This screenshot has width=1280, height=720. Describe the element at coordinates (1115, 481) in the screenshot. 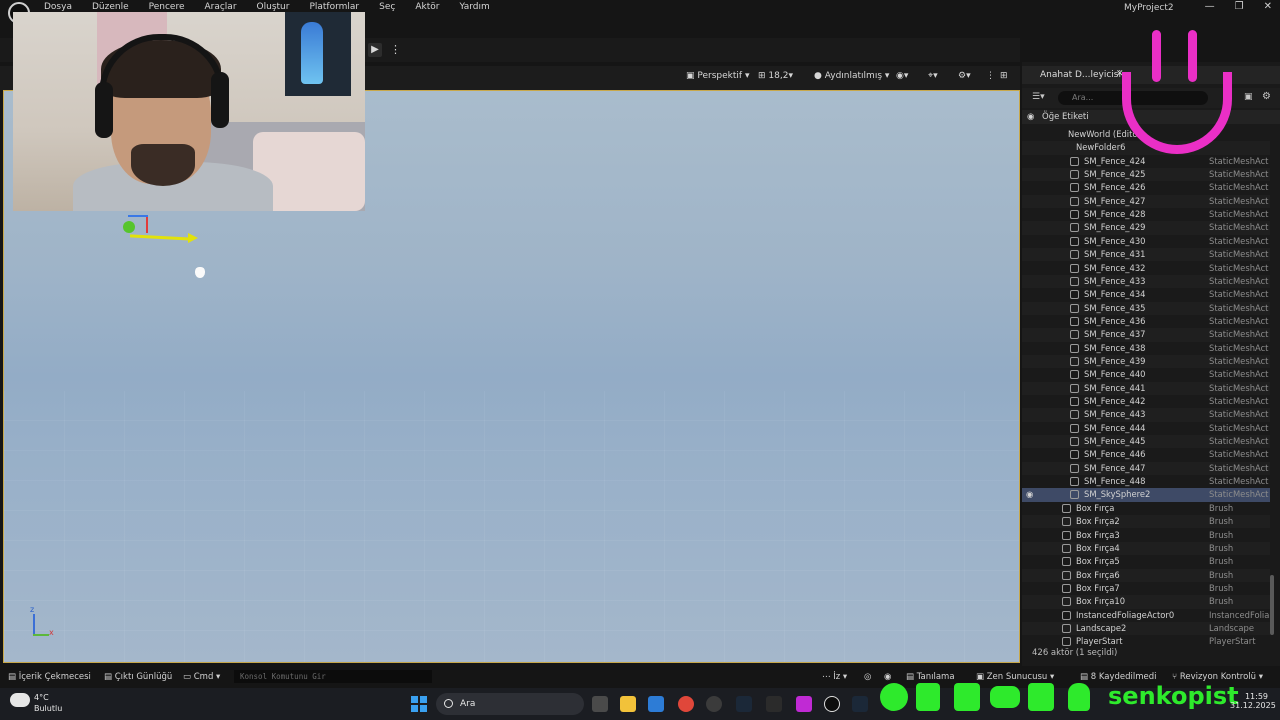

I see `row-label: SM_Fence_448` at that location.